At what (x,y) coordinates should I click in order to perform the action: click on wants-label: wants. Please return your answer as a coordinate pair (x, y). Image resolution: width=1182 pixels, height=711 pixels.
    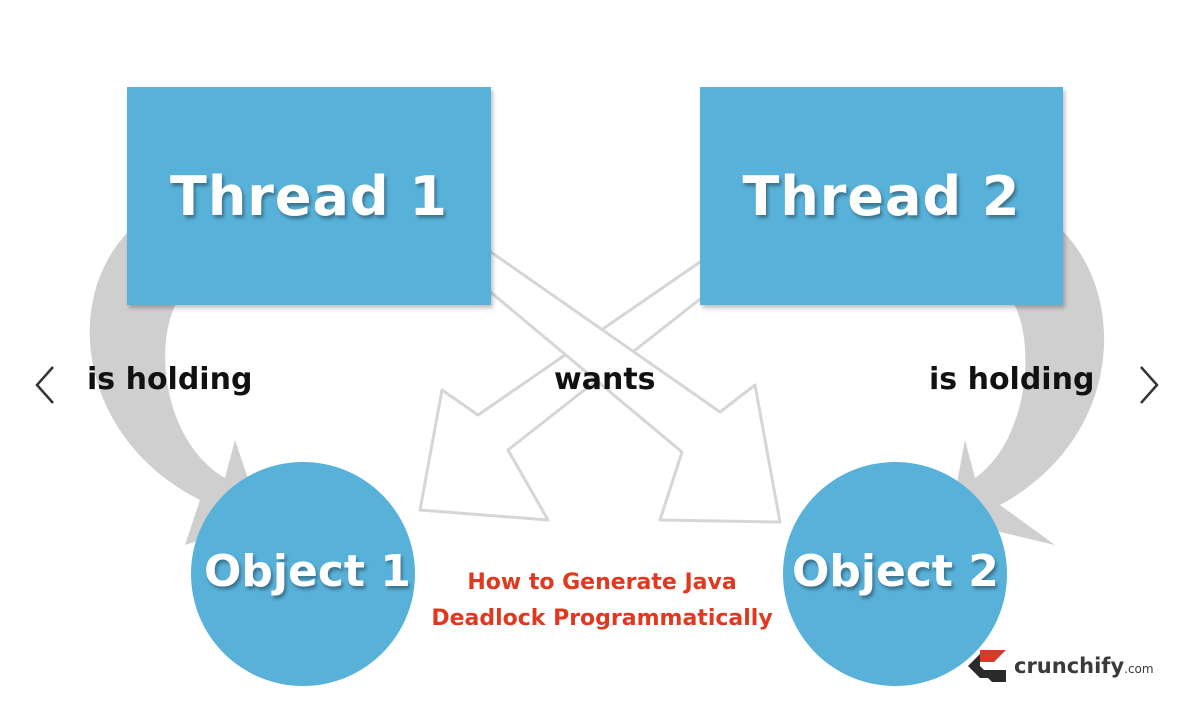
    Looking at the image, I should click on (605, 379).